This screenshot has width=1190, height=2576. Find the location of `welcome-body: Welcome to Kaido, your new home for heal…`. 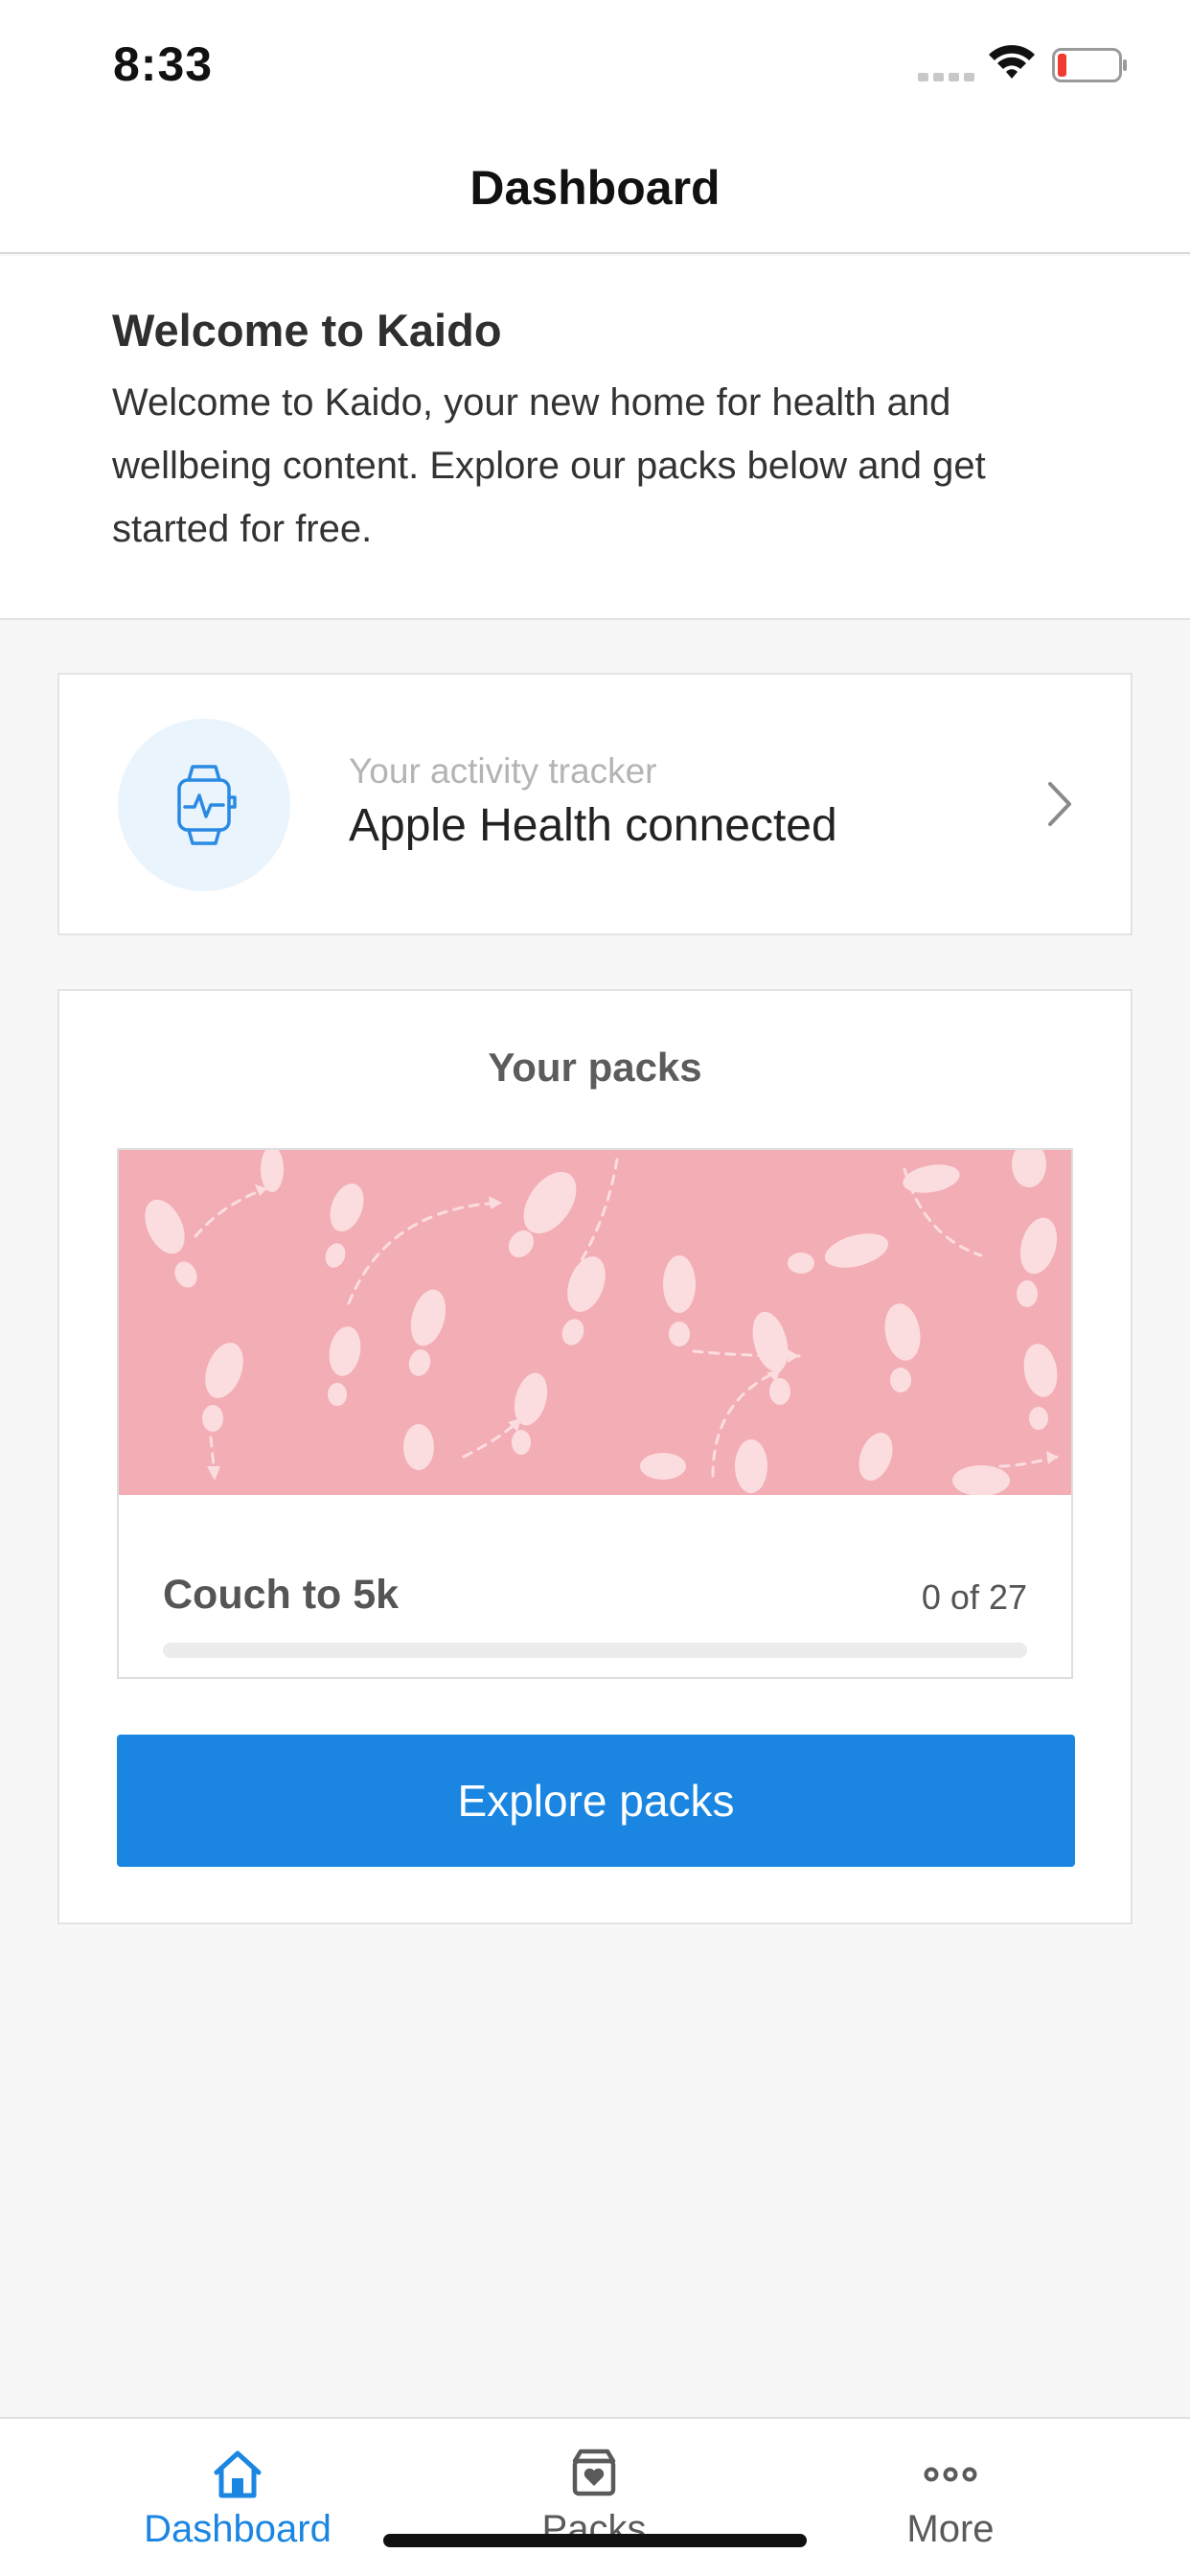

welcome-body: Welcome to Kaido, your new home for heal… is located at coordinates (549, 466).